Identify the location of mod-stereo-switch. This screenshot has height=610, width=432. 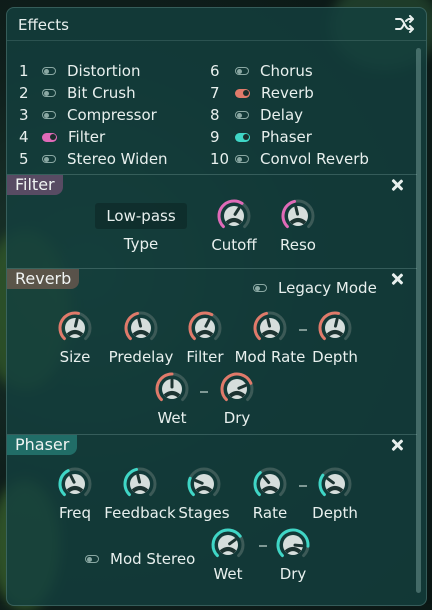
(92, 559).